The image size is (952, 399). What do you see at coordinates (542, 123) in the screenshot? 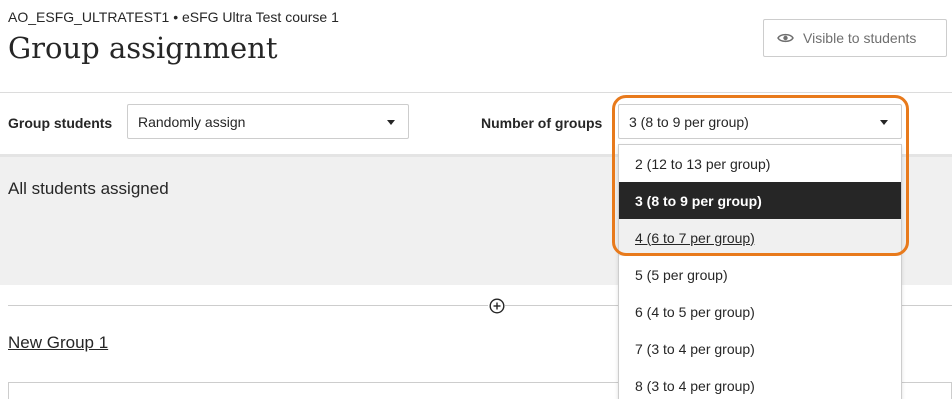
I see `number-of-groups-label: Number of groups` at bounding box center [542, 123].